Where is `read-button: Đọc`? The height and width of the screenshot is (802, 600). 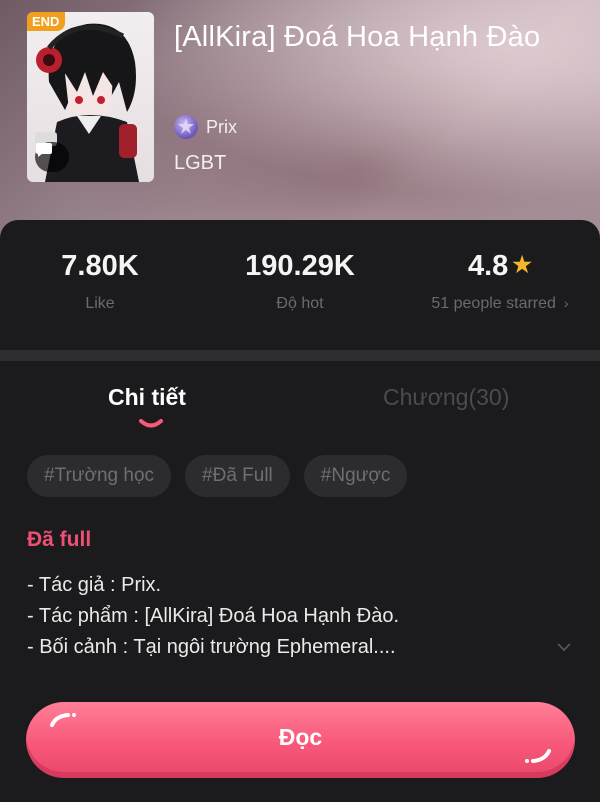
read-button: Đọc is located at coordinates (300, 740).